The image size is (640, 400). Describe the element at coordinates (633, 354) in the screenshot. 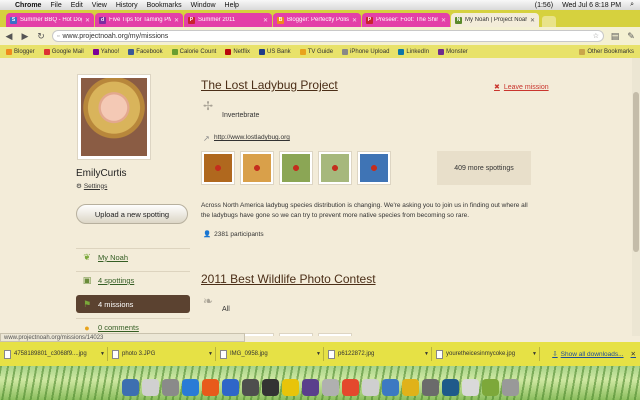

I see `close-icon: ✕` at that location.